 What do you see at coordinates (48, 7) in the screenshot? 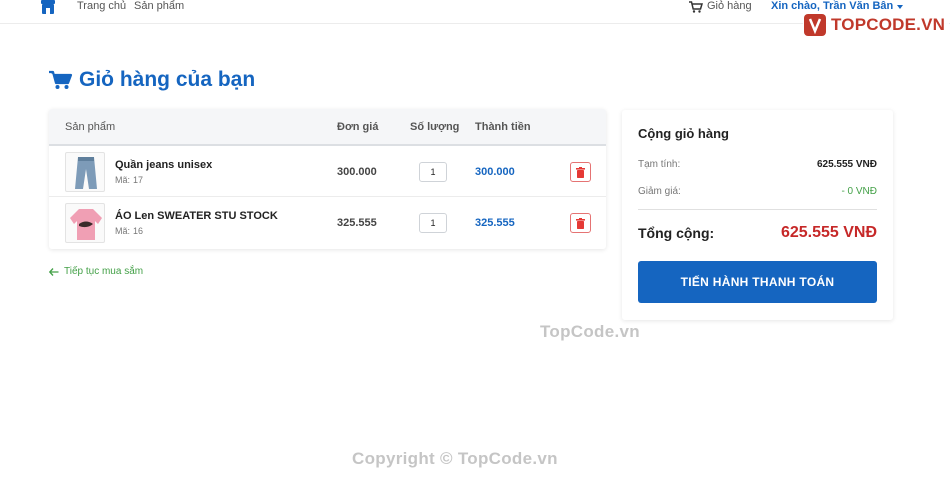
I see `store-icon` at bounding box center [48, 7].